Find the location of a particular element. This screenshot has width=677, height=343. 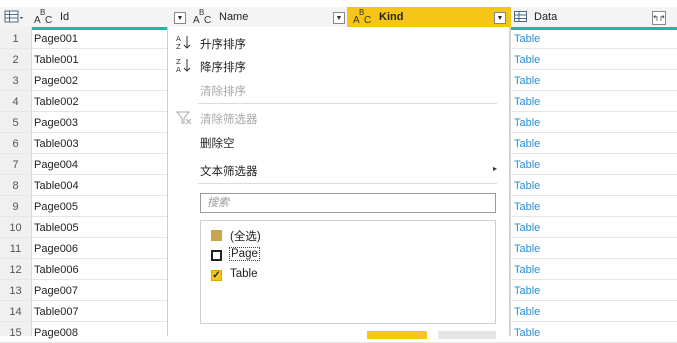

id-cell: Page006 is located at coordinates (56, 249).